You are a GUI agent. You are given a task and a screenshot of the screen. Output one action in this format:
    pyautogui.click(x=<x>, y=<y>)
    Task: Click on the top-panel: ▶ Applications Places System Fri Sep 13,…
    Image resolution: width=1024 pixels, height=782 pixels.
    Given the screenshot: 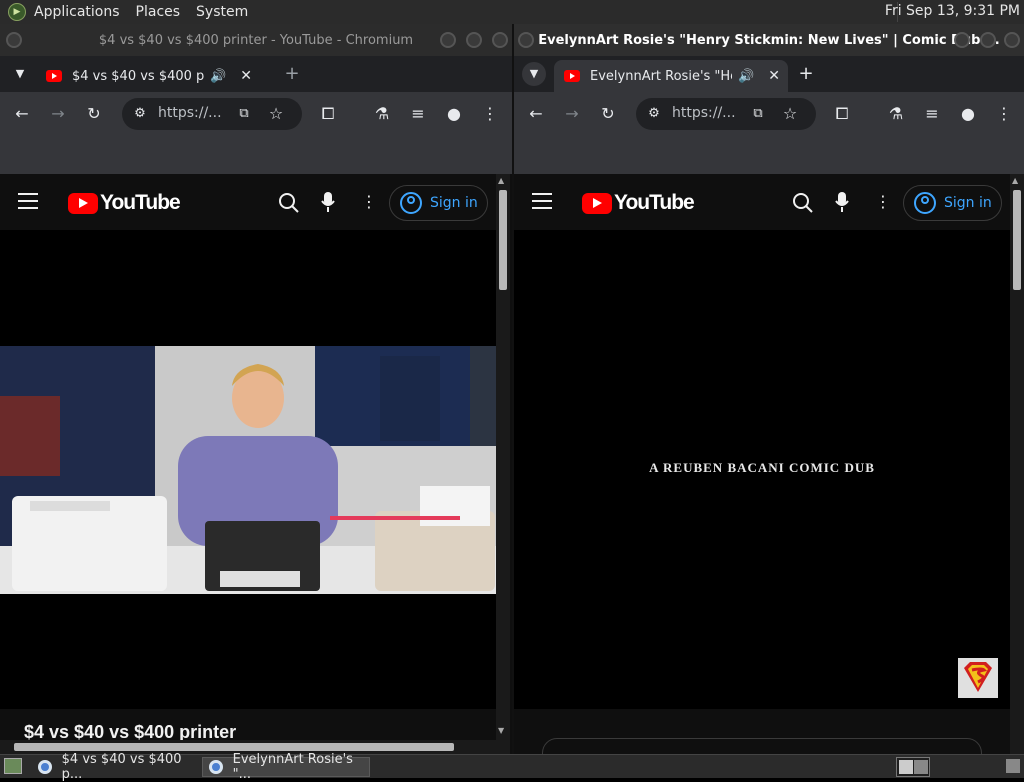 What is the action you would take?
    pyautogui.click(x=512, y=12)
    